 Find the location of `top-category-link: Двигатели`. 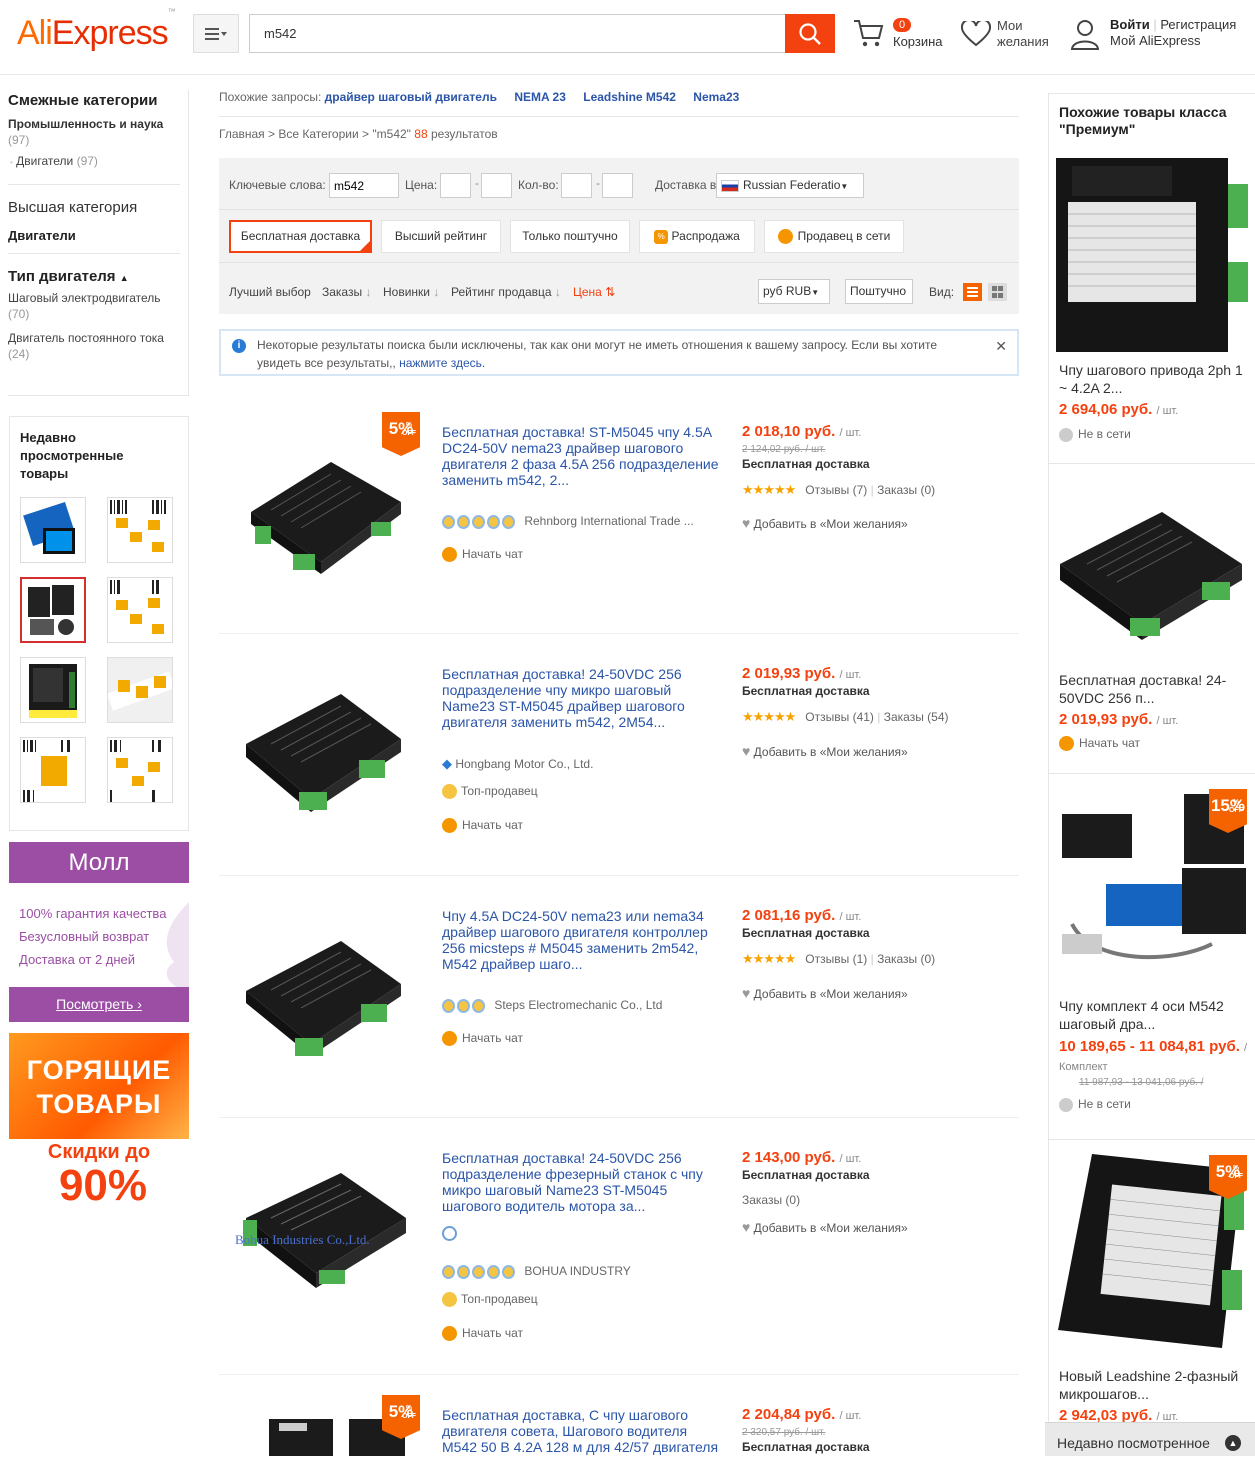

top-category-link: Двигатели is located at coordinates (42, 235).